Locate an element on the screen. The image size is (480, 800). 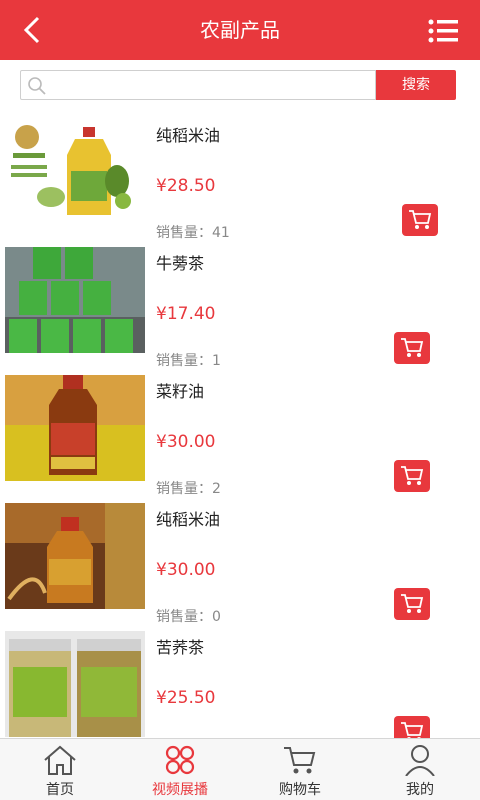
product-name: 苦荞茶 is located at coordinates (180, 647).